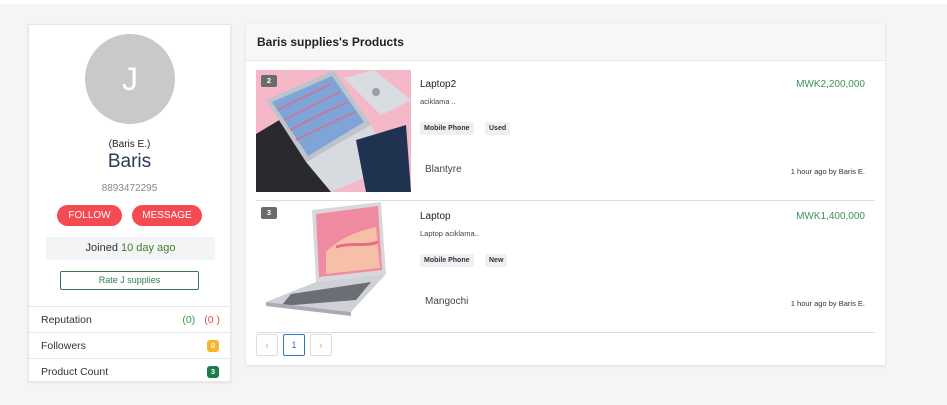 The height and width of the screenshot is (405, 947). I want to click on joined-info: Joined 10 day ago, so click(130, 248).